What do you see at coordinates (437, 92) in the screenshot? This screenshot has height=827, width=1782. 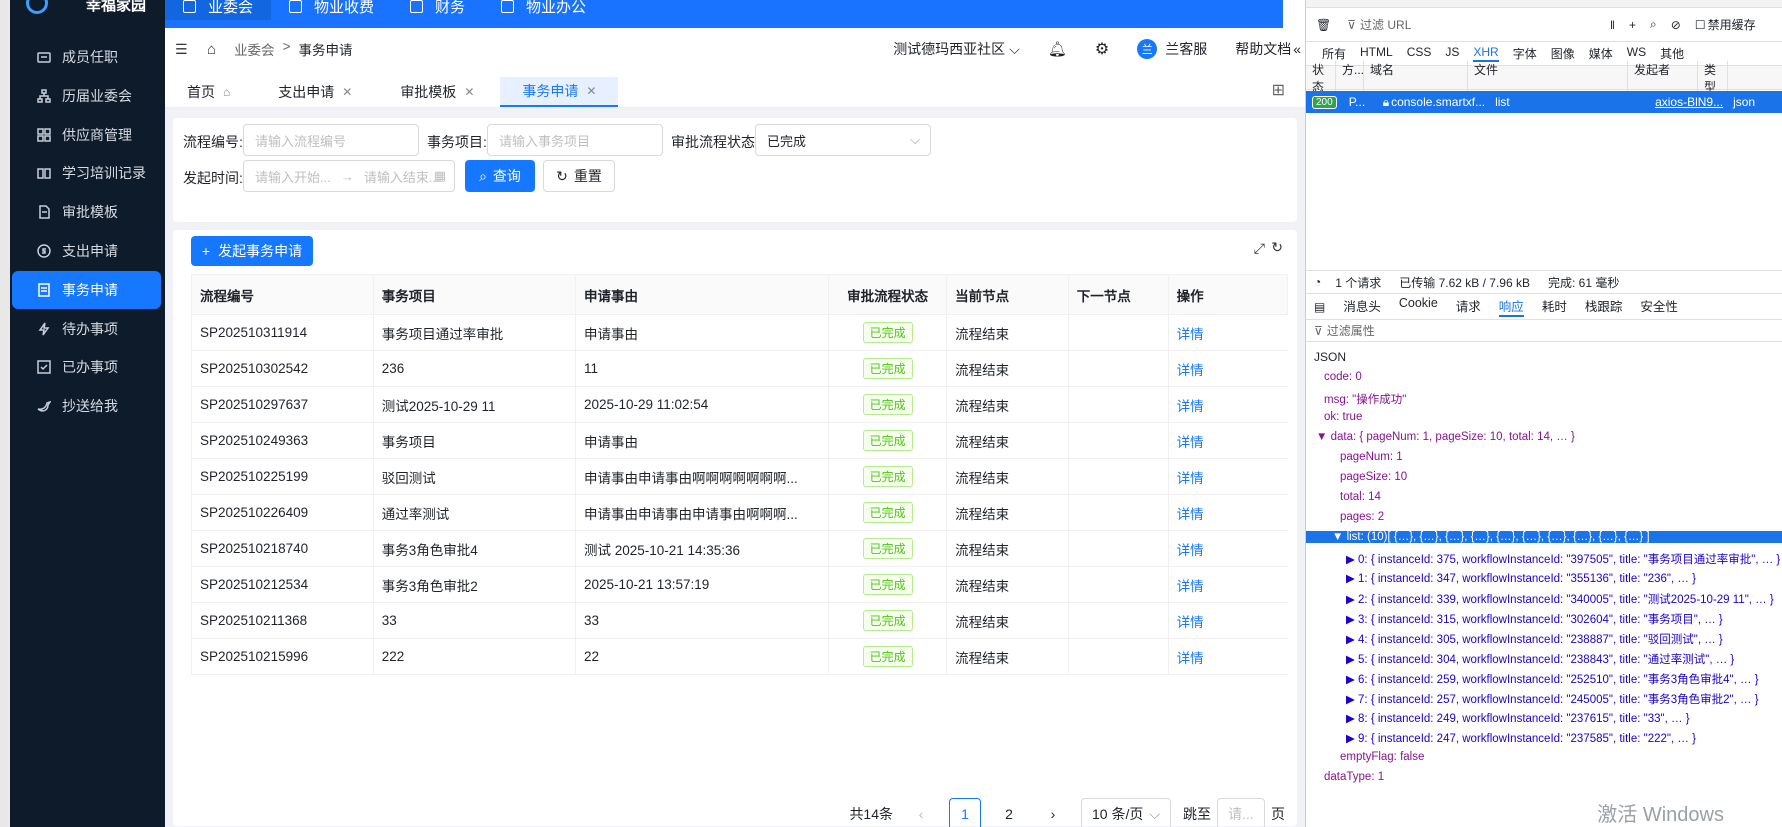 I see `page-tab: 审批模板 ✕` at bounding box center [437, 92].